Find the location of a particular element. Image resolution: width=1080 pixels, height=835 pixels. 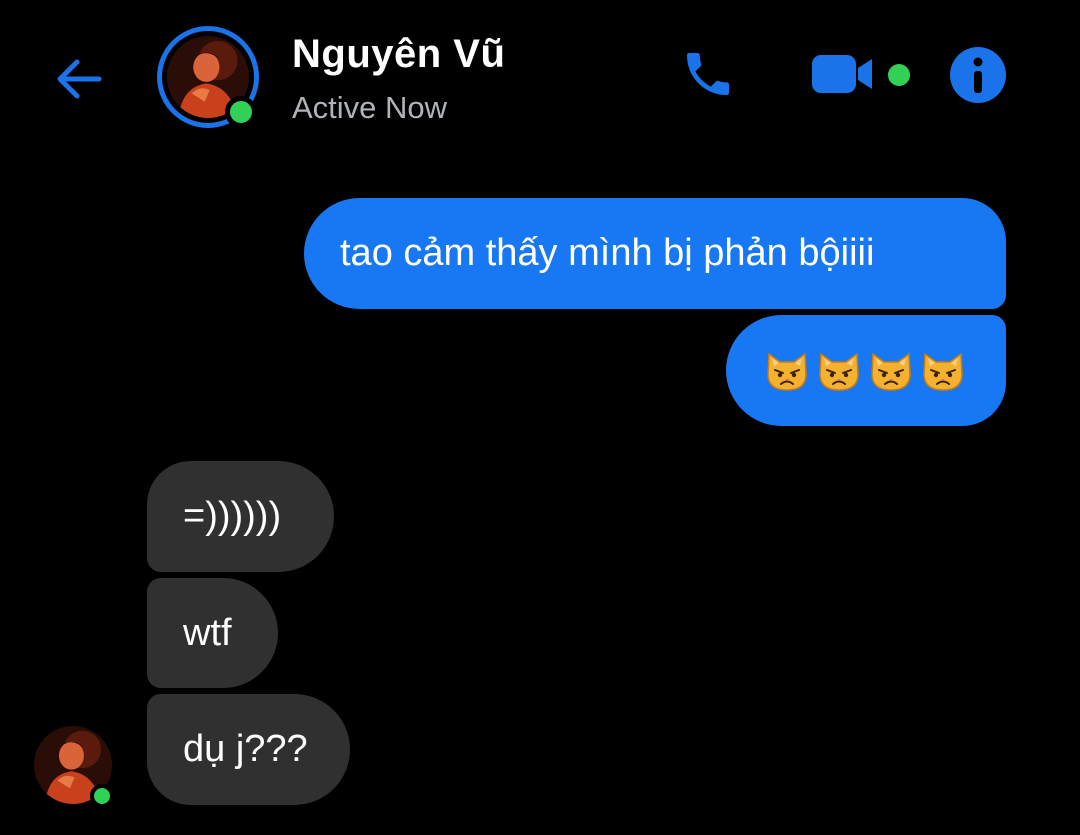

message-text: dụ j??? is located at coordinates (245, 749).